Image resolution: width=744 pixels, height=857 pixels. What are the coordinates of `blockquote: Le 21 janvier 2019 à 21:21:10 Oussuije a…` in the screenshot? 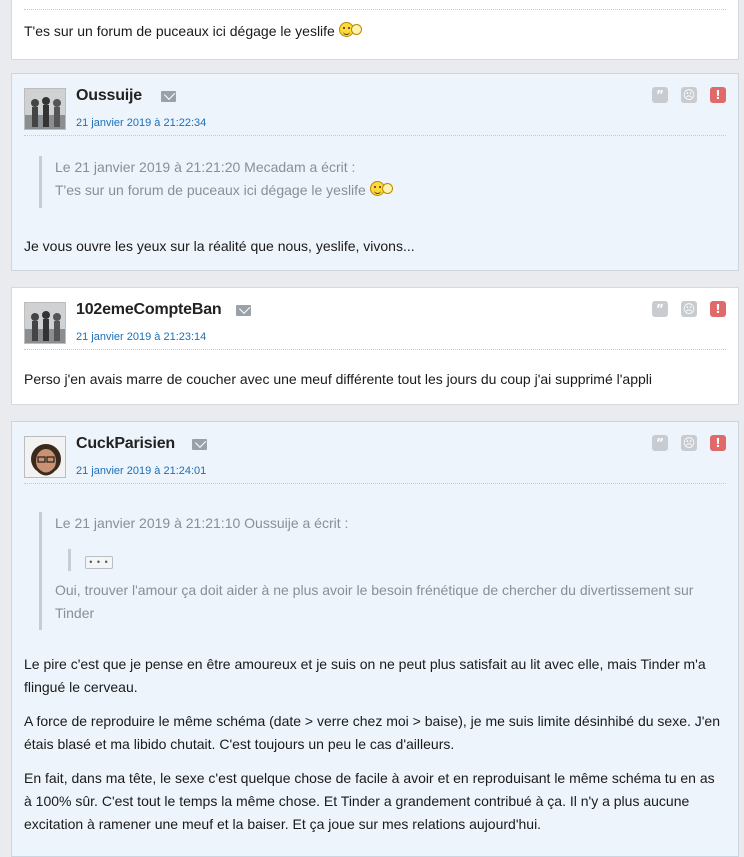 It's located at (379, 571).